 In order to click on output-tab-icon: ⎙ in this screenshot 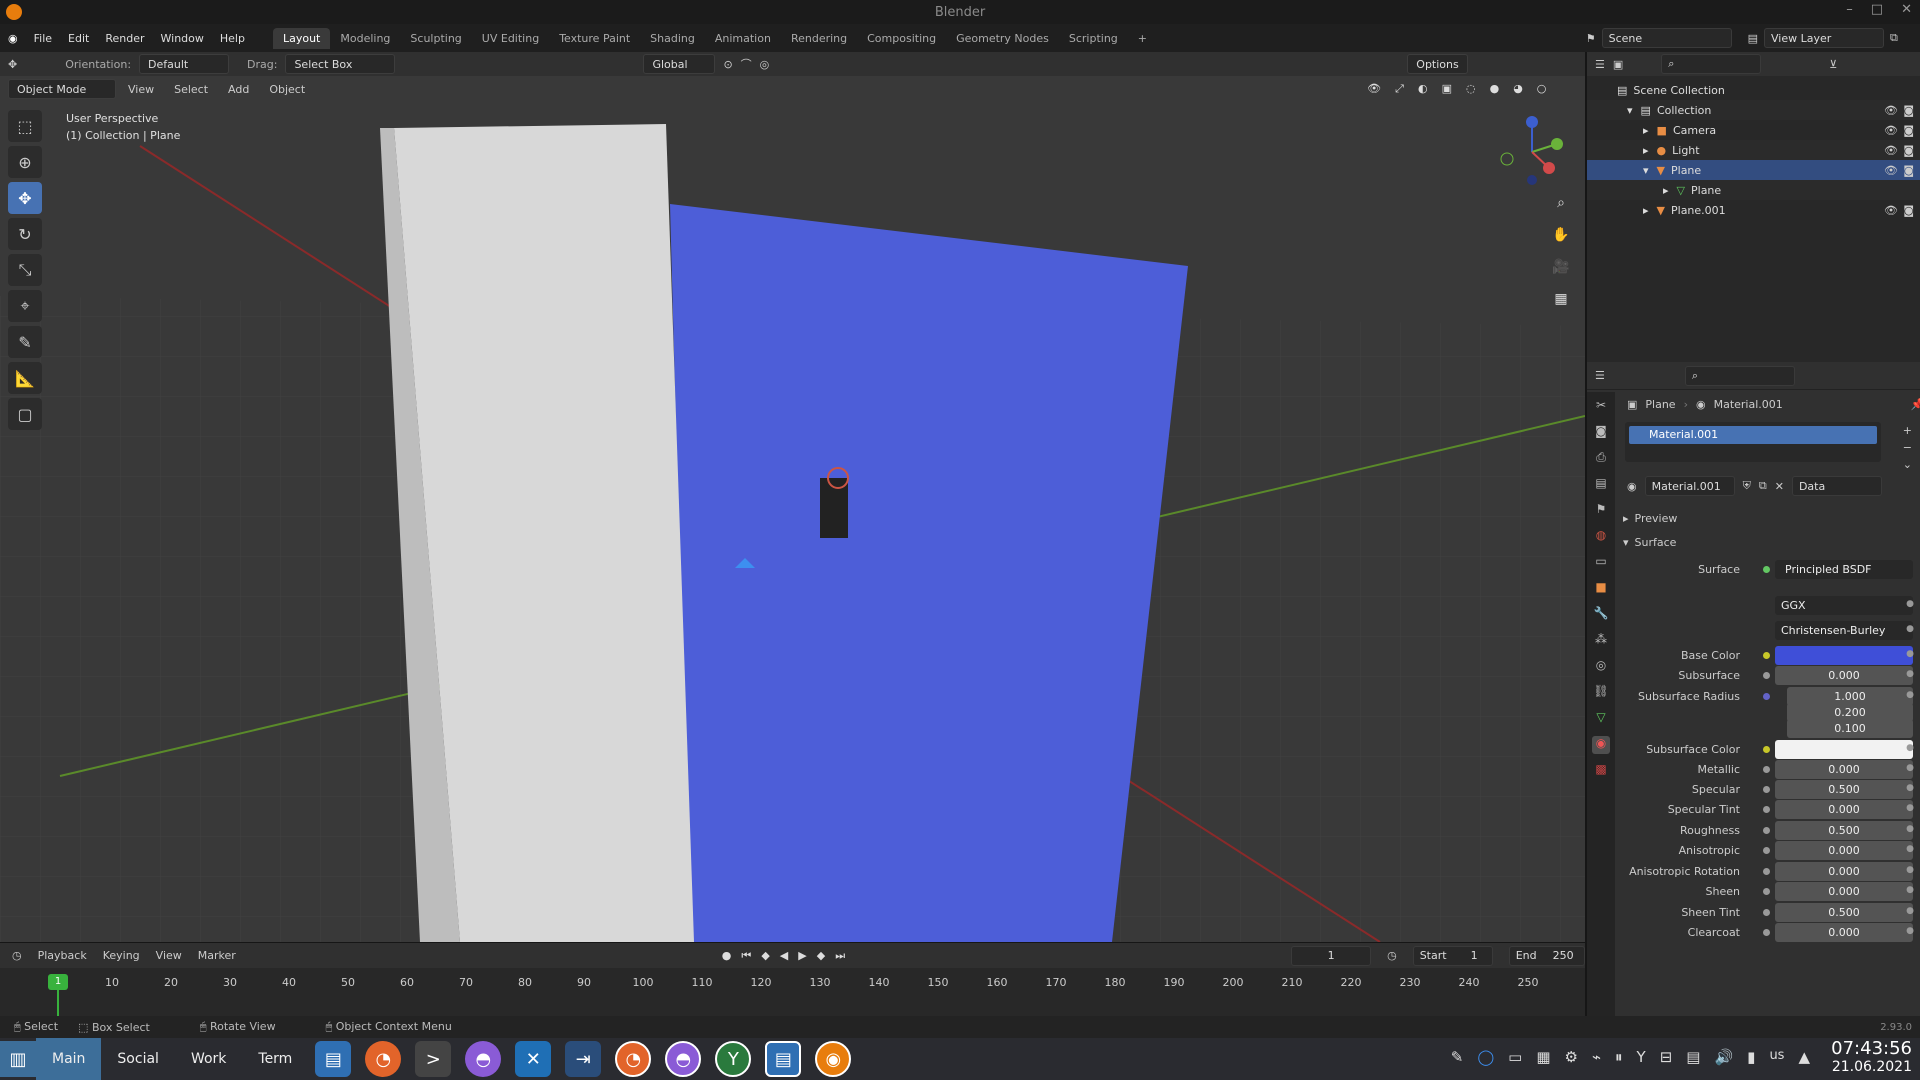, I will do `click(1601, 459)`.